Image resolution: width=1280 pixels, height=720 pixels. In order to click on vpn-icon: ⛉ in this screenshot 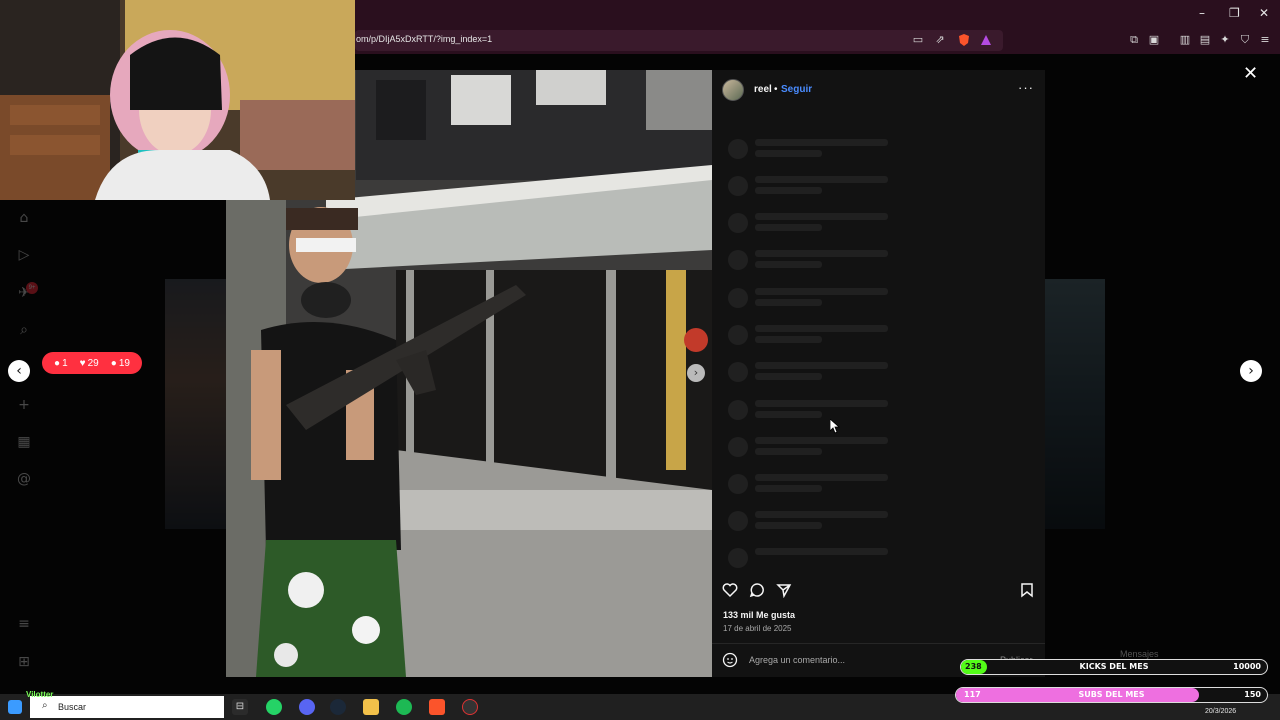, I will do `click(1245, 40)`.